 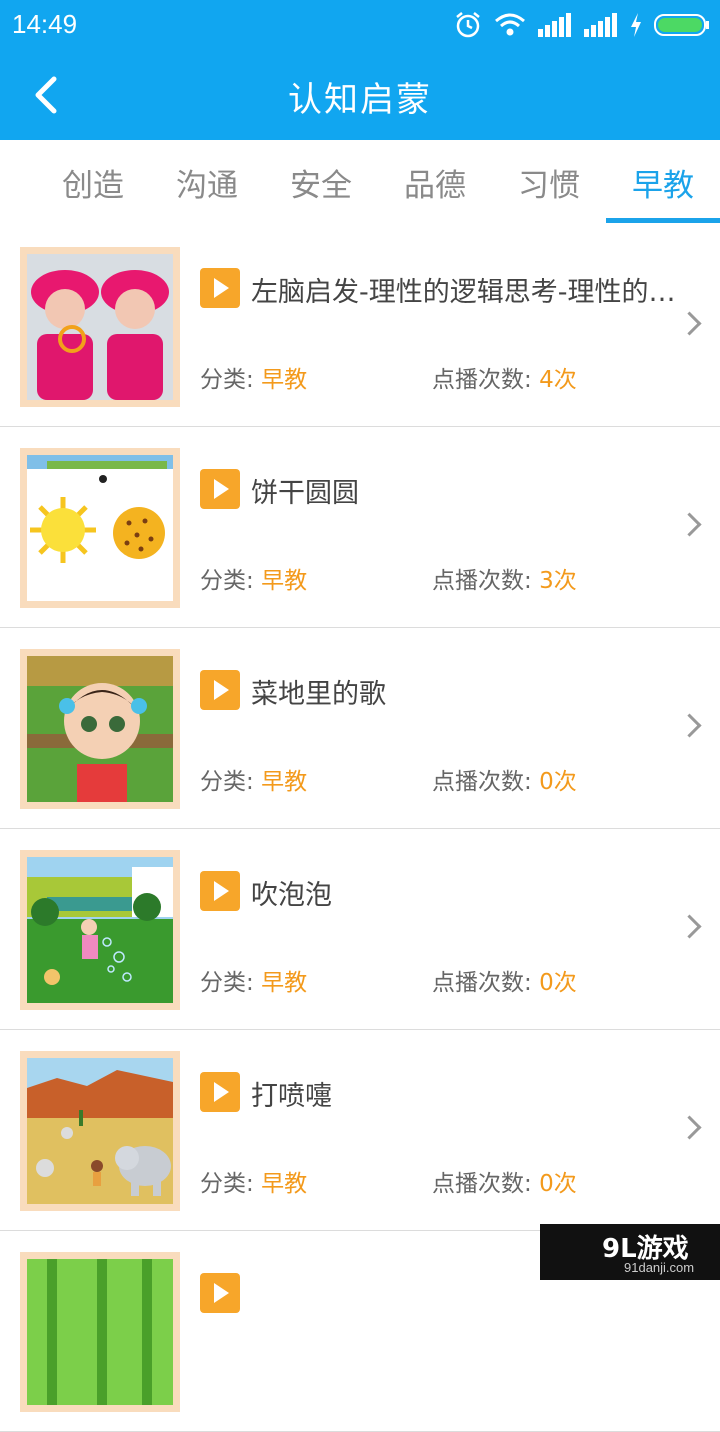 What do you see at coordinates (291, 1096) in the screenshot?
I see `video-title: 打喷嚏` at bounding box center [291, 1096].